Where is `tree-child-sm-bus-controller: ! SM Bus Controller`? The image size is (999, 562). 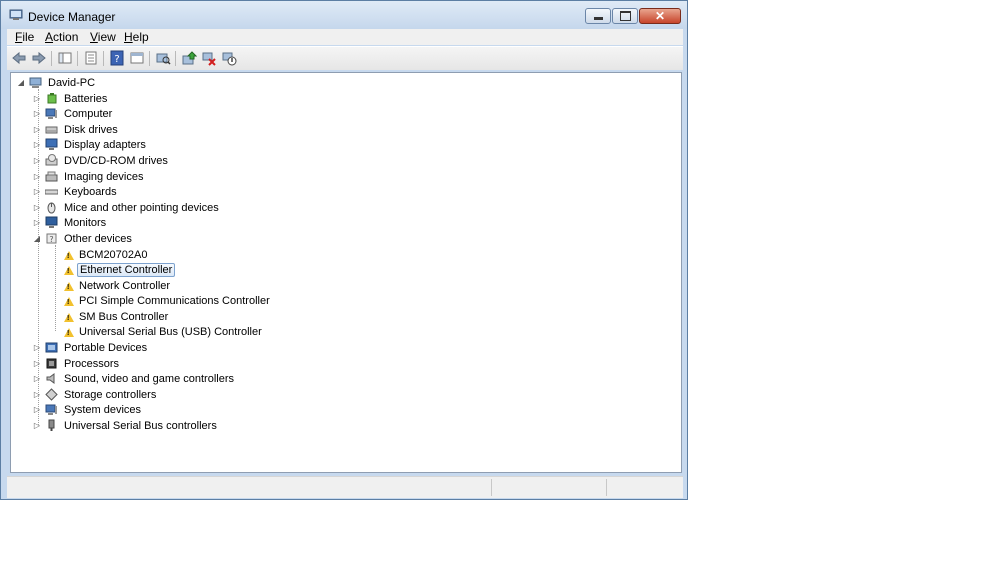 tree-child-sm-bus-controller: ! SM Bus Controller is located at coordinates (113, 316).